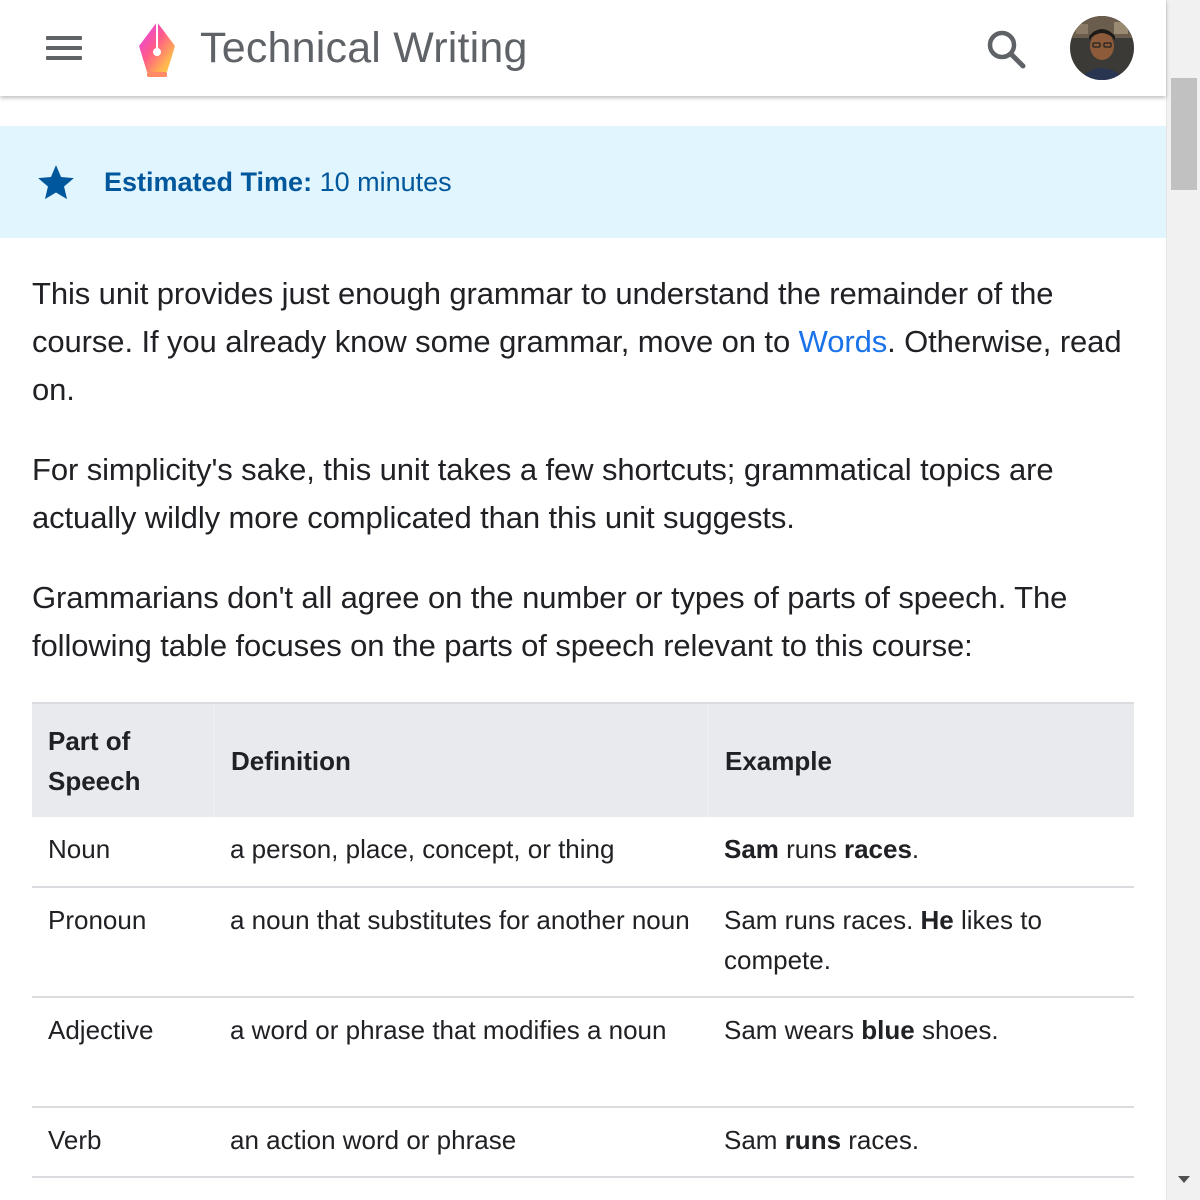 The image size is (1200, 1200). What do you see at coordinates (56, 182) in the screenshot?
I see `star-icon` at bounding box center [56, 182].